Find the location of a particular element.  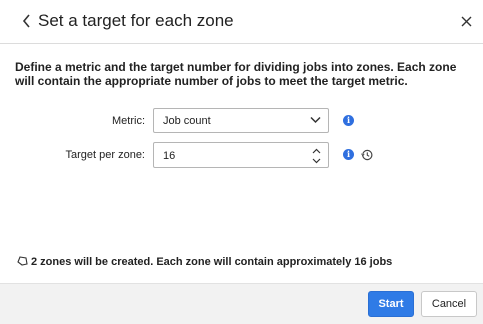

stepper-down-button is located at coordinates (316, 160).